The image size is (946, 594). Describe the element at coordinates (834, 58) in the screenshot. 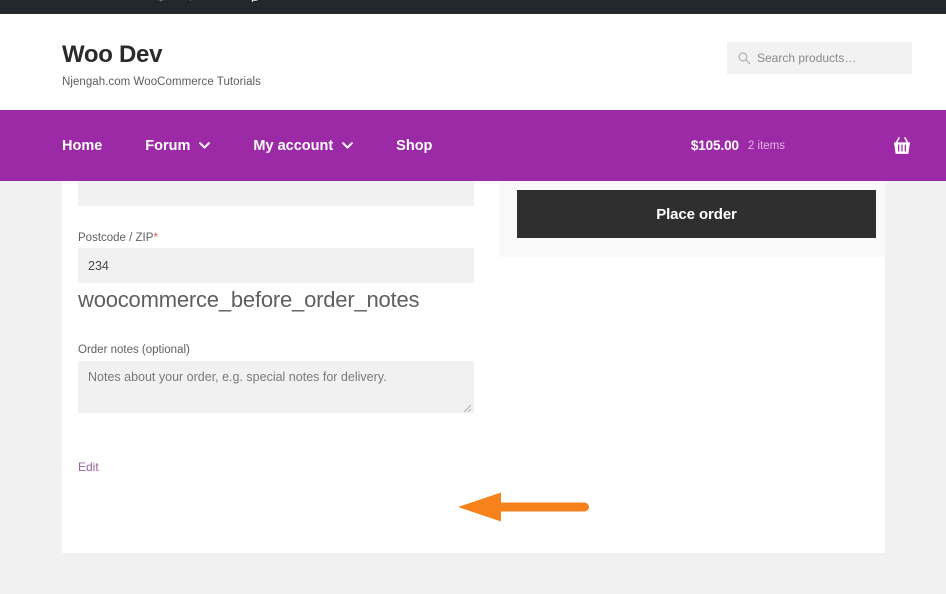

I see `search-input` at that location.